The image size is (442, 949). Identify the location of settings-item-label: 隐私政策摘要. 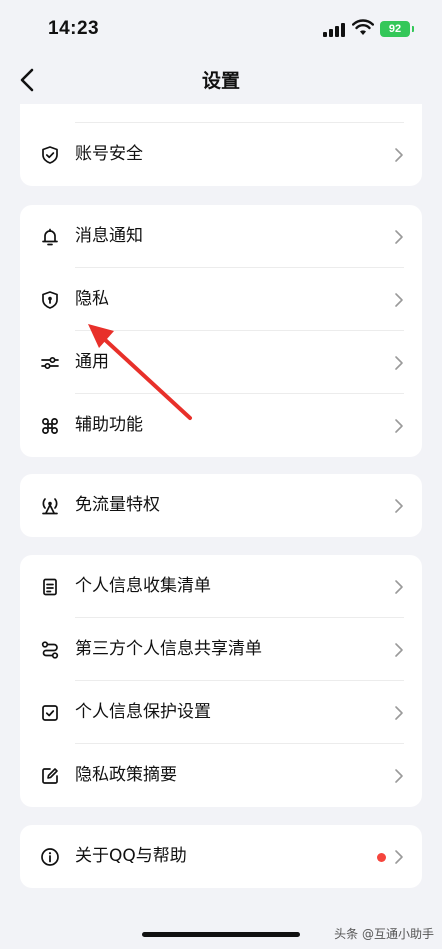
(126, 775).